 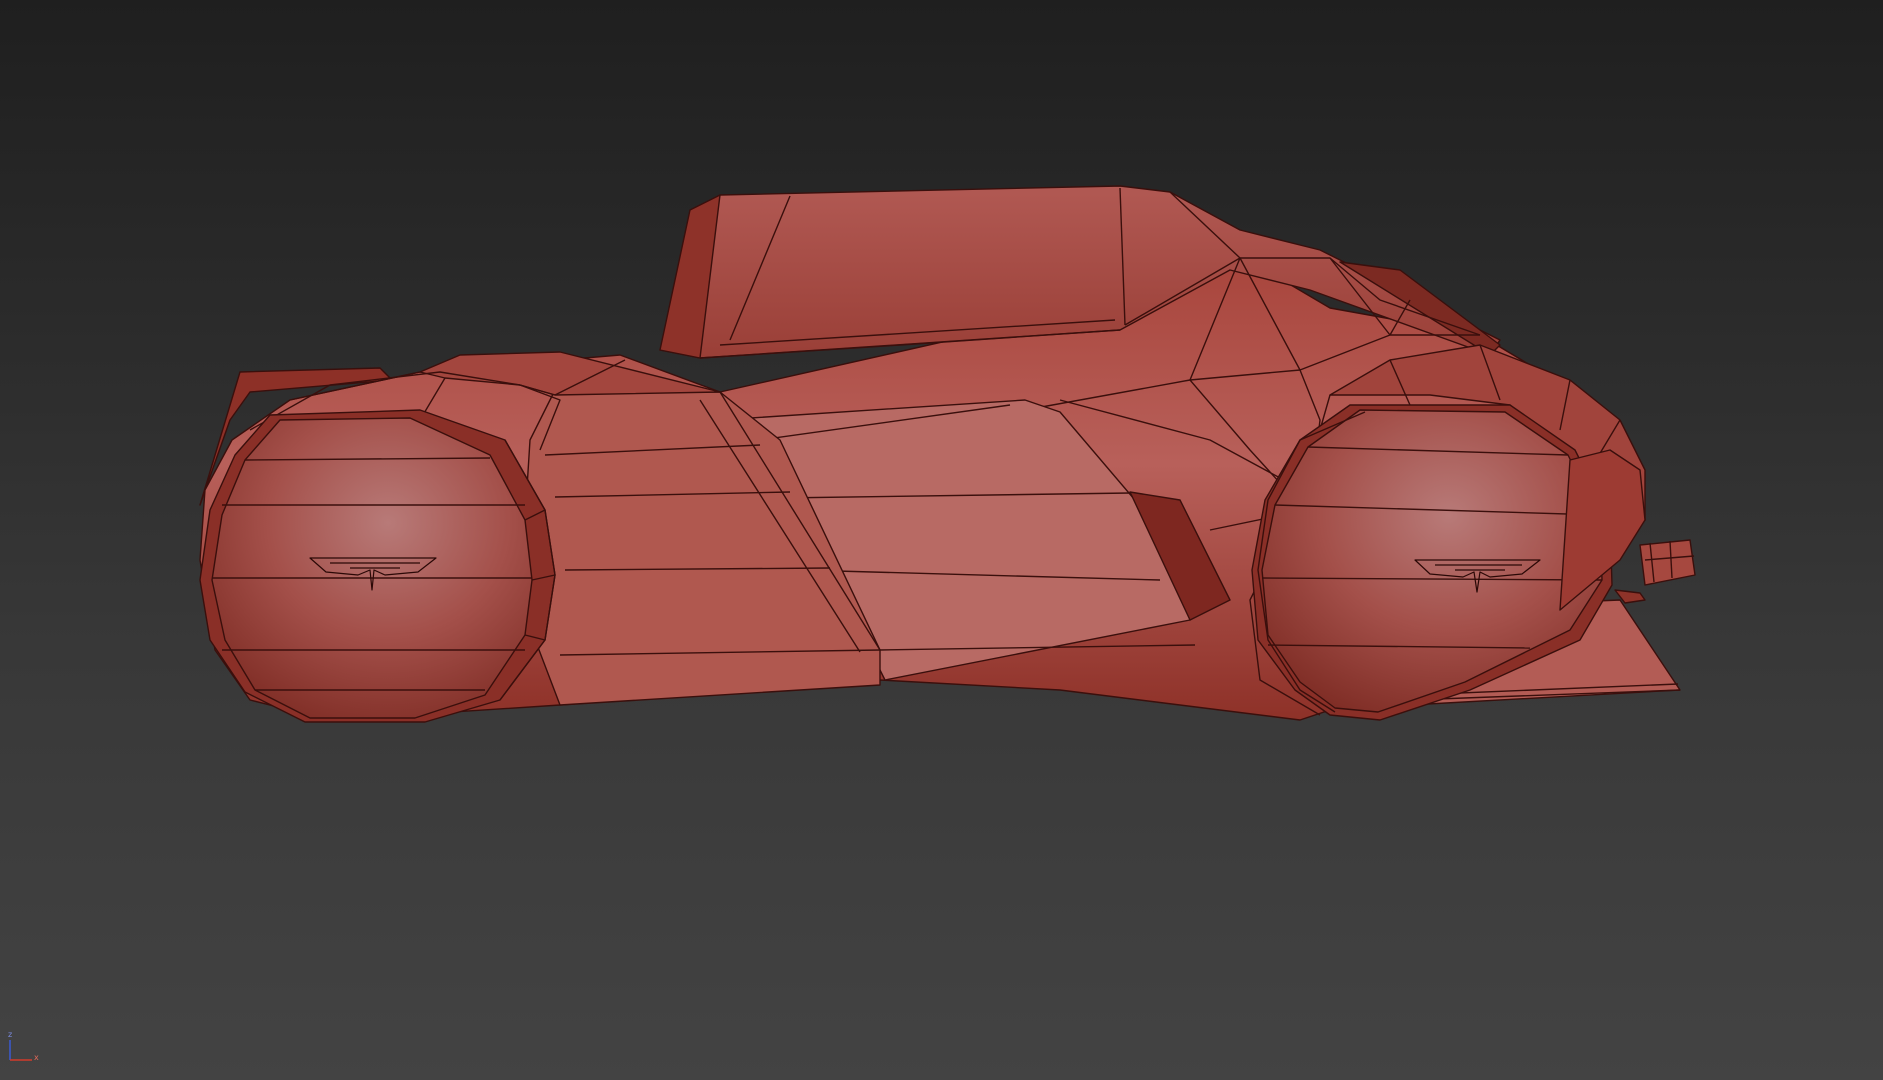 What do you see at coordinates (10, 1034) in the screenshot?
I see `z-axis-label: z` at bounding box center [10, 1034].